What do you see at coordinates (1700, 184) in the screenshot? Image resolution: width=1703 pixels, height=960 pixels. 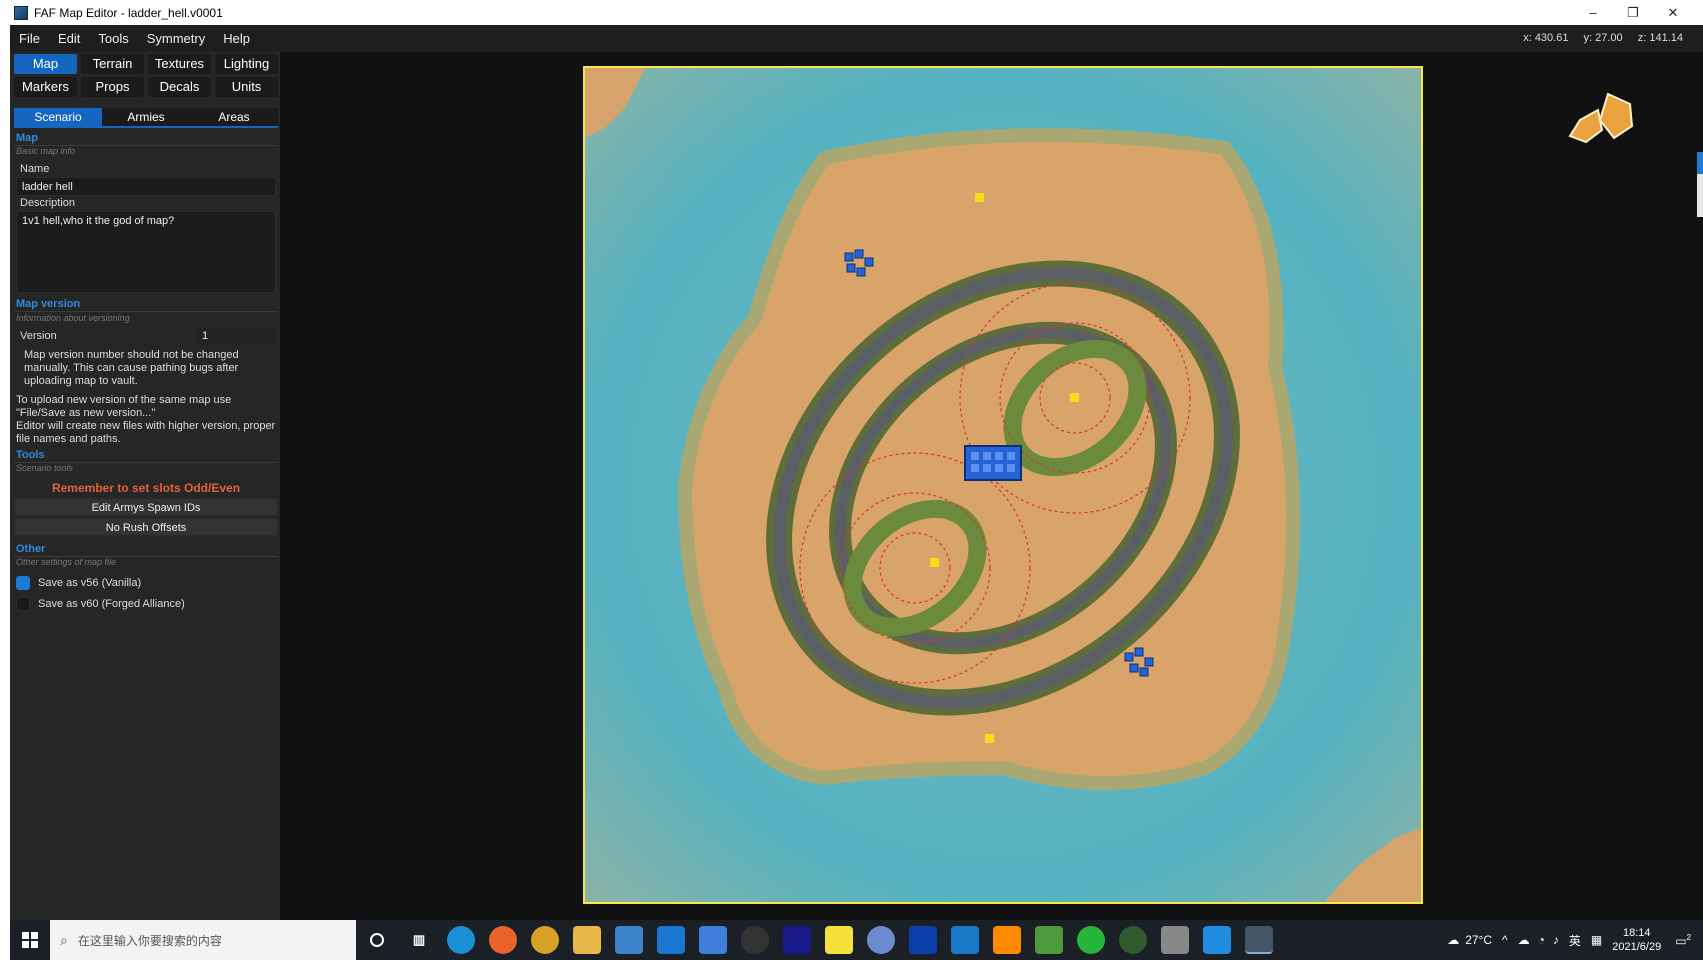 I see `viewport-scrollbar` at bounding box center [1700, 184].